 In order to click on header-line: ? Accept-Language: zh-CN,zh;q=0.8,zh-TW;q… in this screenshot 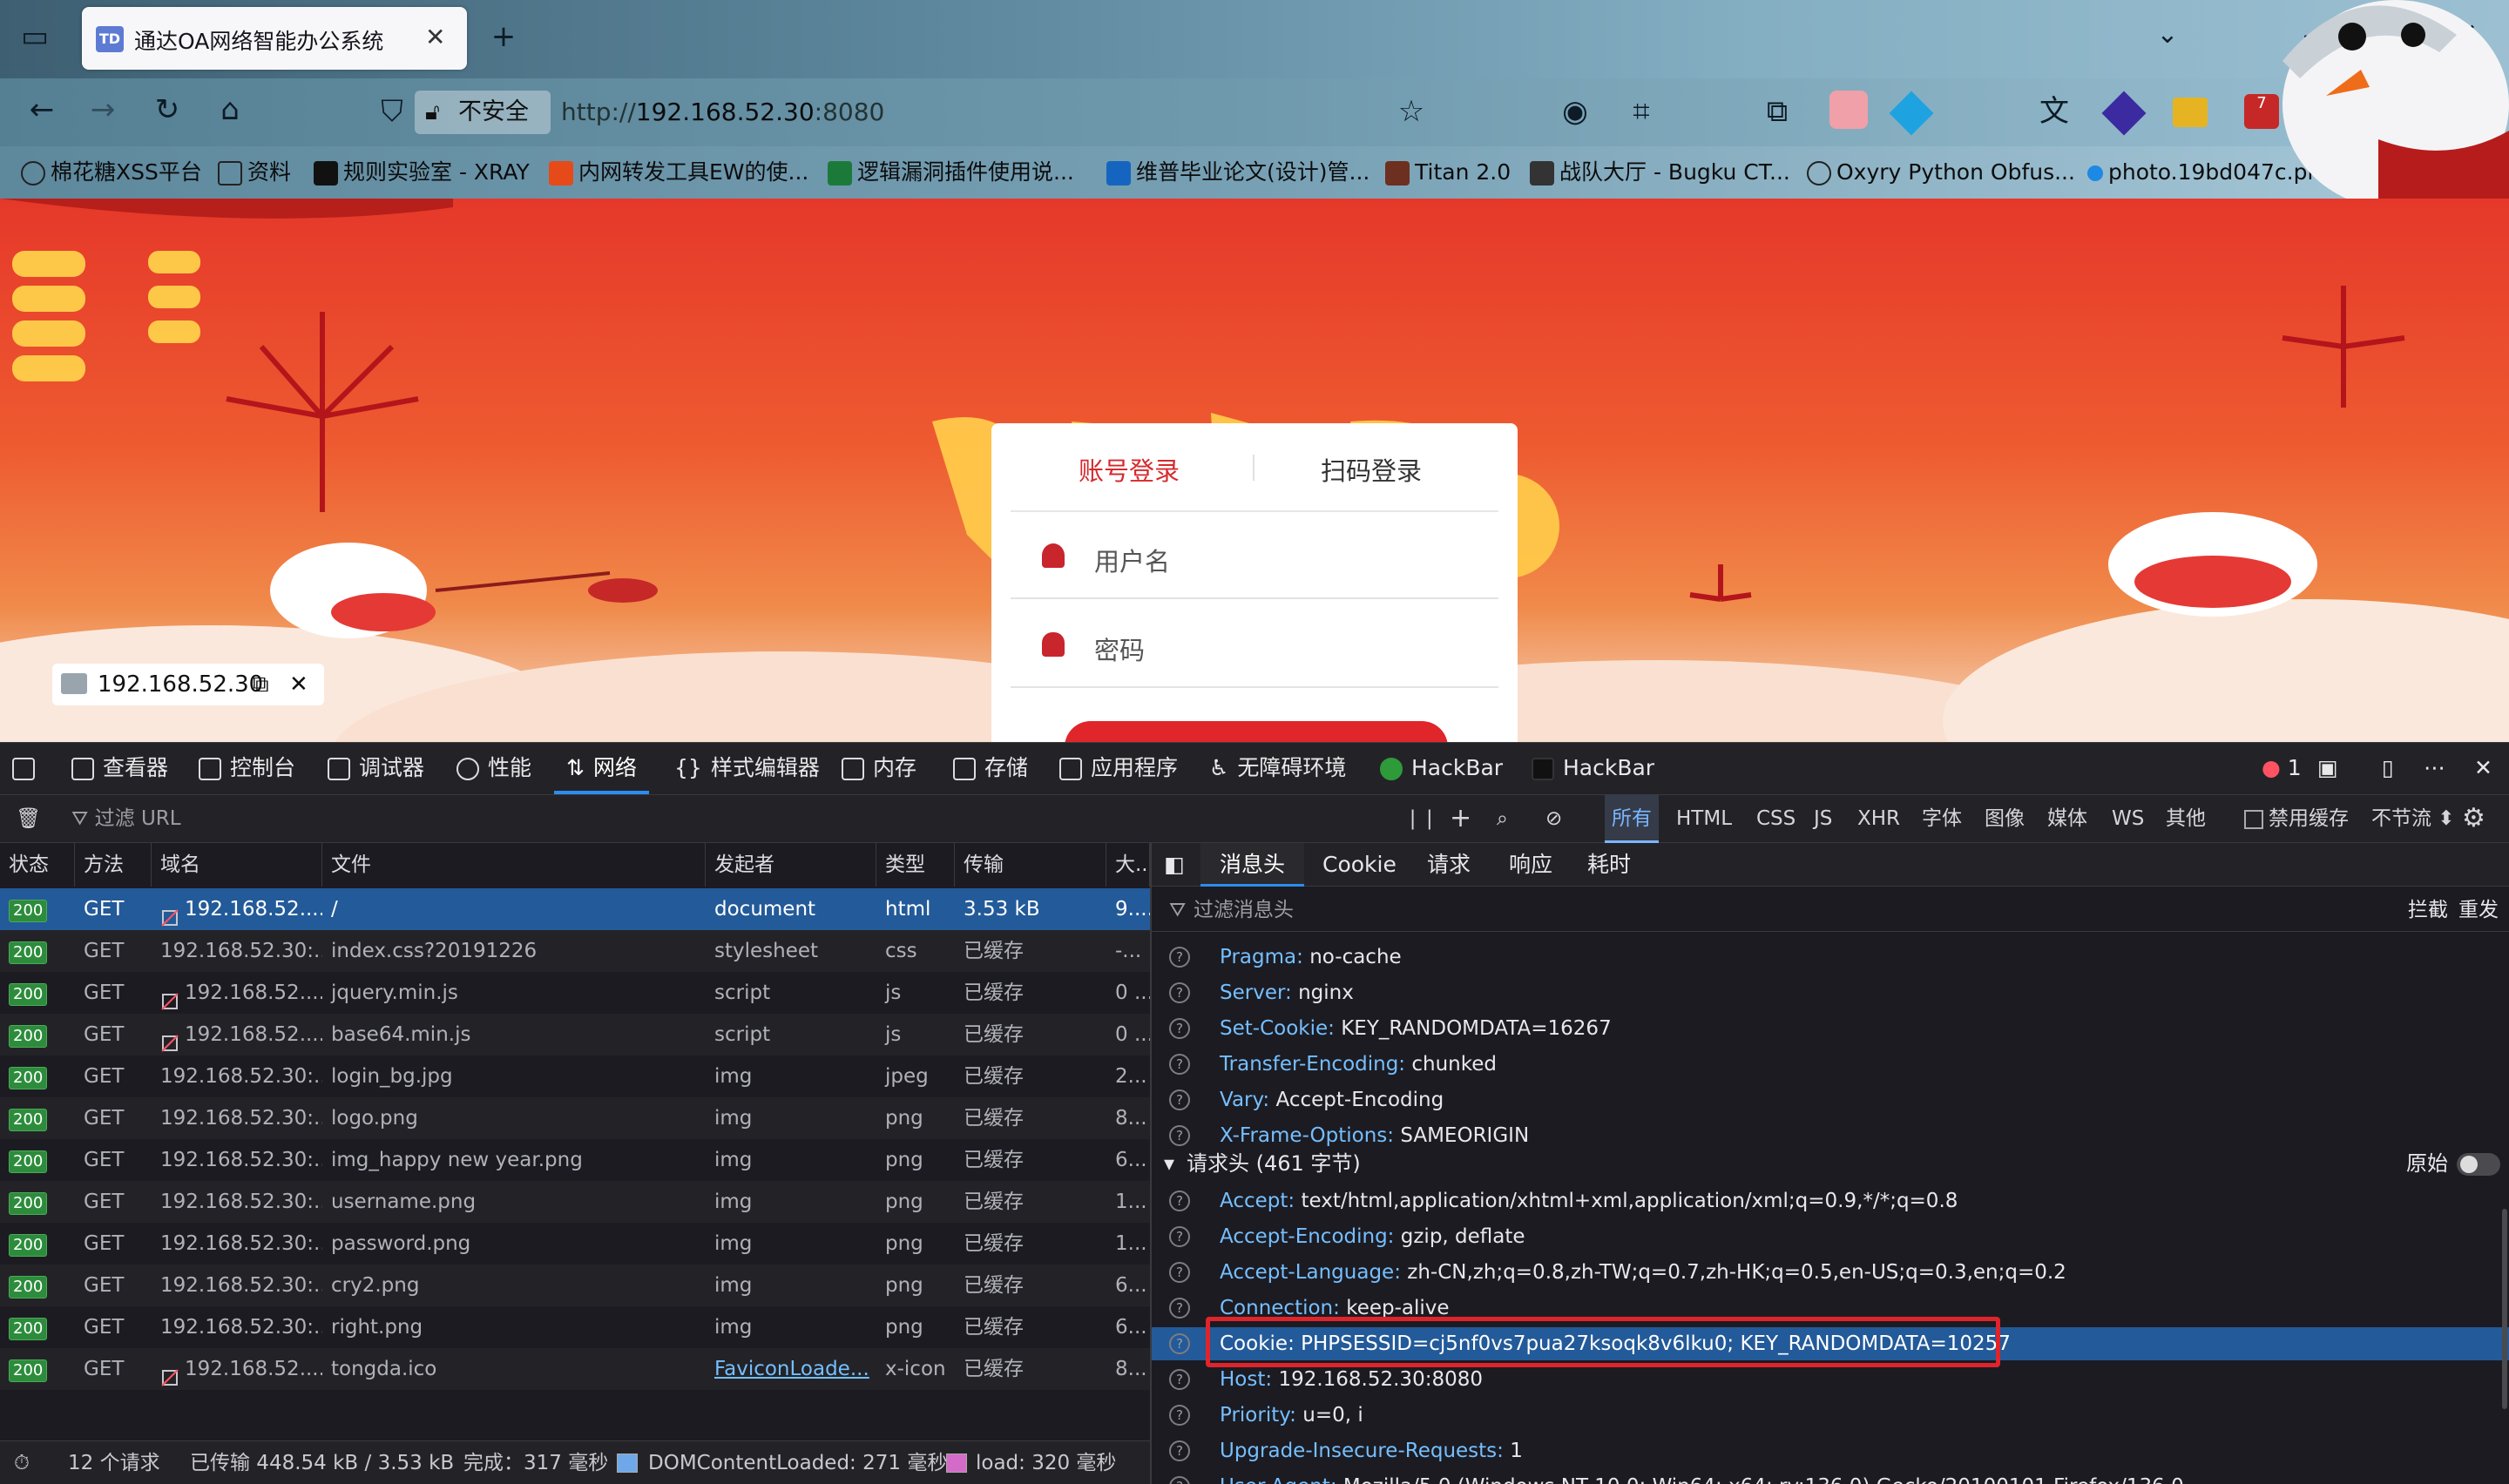, I will do `click(1830, 1273)`.